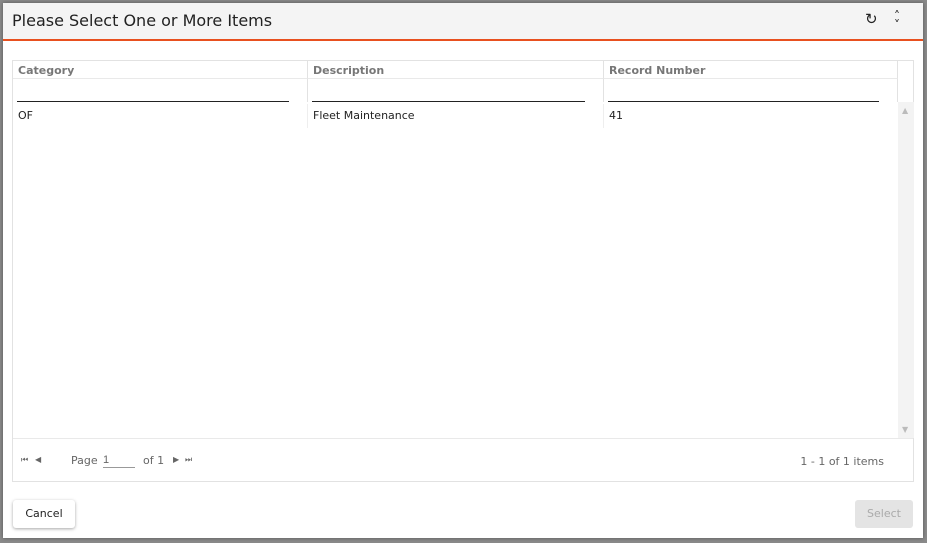  What do you see at coordinates (448, 91) in the screenshot?
I see `filter-input-description` at bounding box center [448, 91].